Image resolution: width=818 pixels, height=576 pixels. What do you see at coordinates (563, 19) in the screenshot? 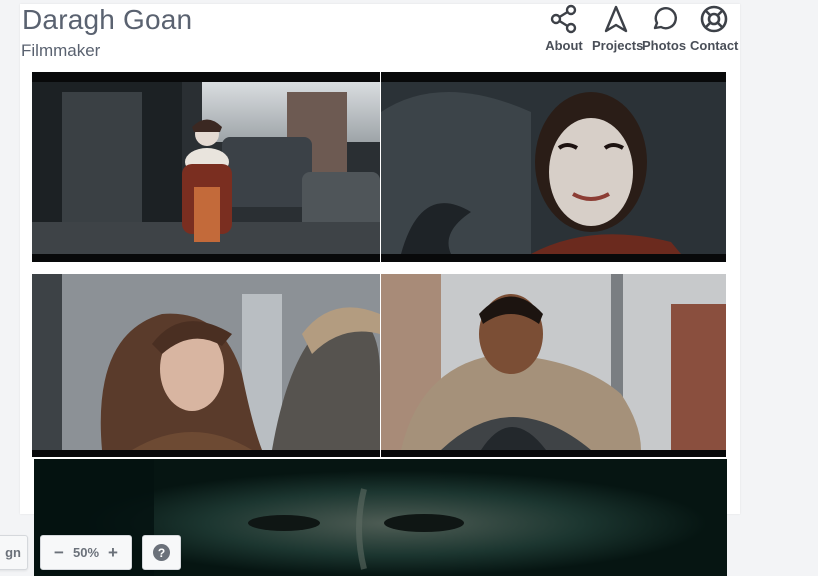
I see `share-icon` at bounding box center [563, 19].